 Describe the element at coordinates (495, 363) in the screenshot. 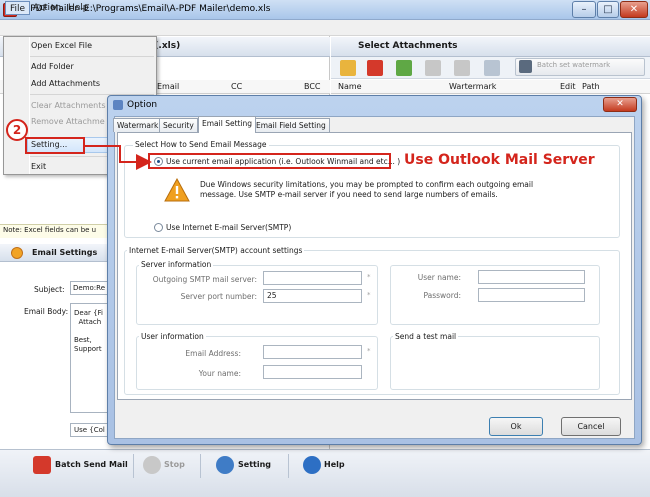

I see `test-mail-group` at that location.